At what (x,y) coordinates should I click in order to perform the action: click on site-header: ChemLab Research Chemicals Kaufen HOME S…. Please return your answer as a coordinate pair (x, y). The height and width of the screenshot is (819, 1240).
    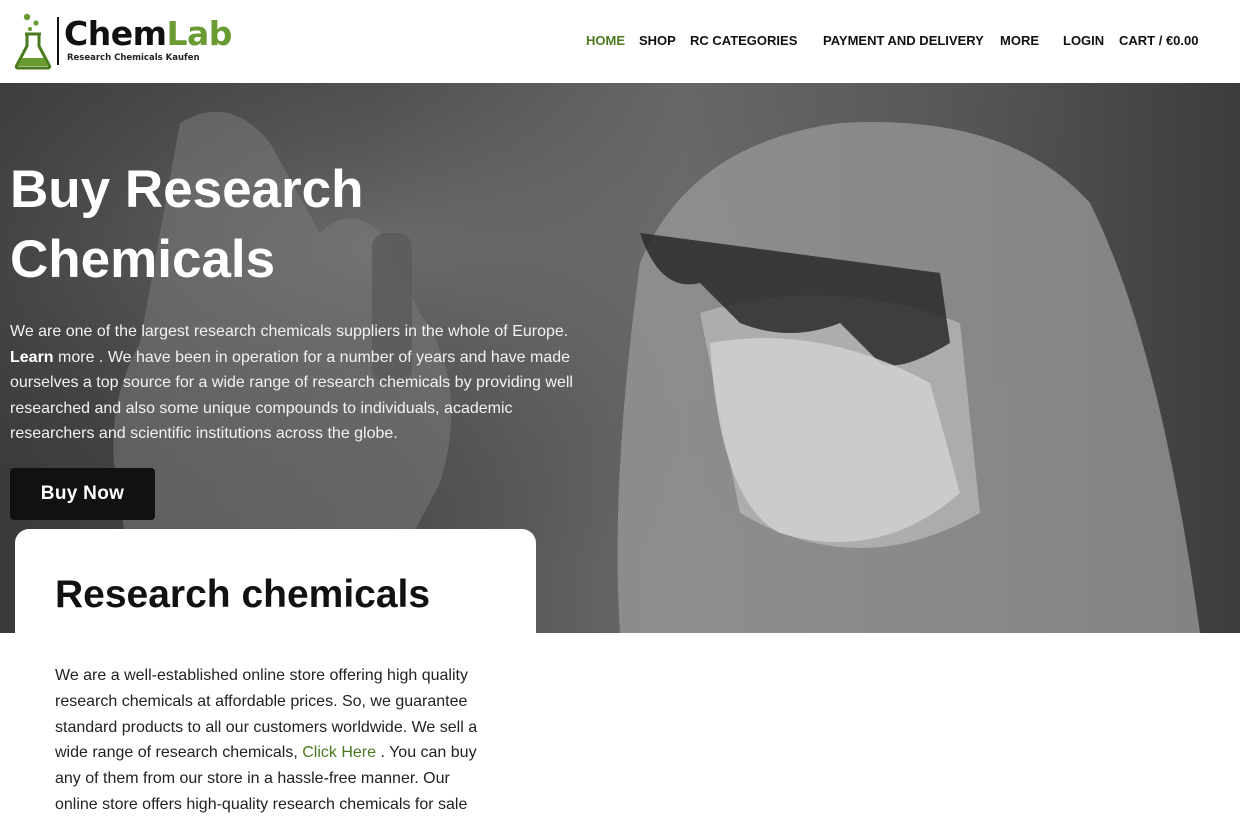
    Looking at the image, I should click on (620, 41).